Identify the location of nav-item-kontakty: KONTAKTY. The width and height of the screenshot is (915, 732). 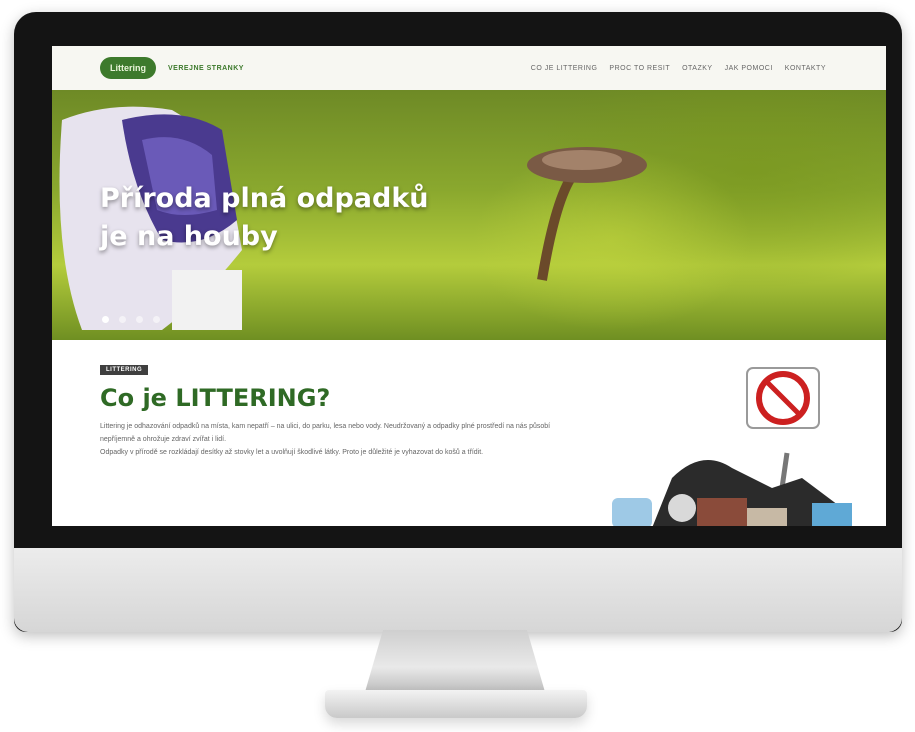
(805, 68).